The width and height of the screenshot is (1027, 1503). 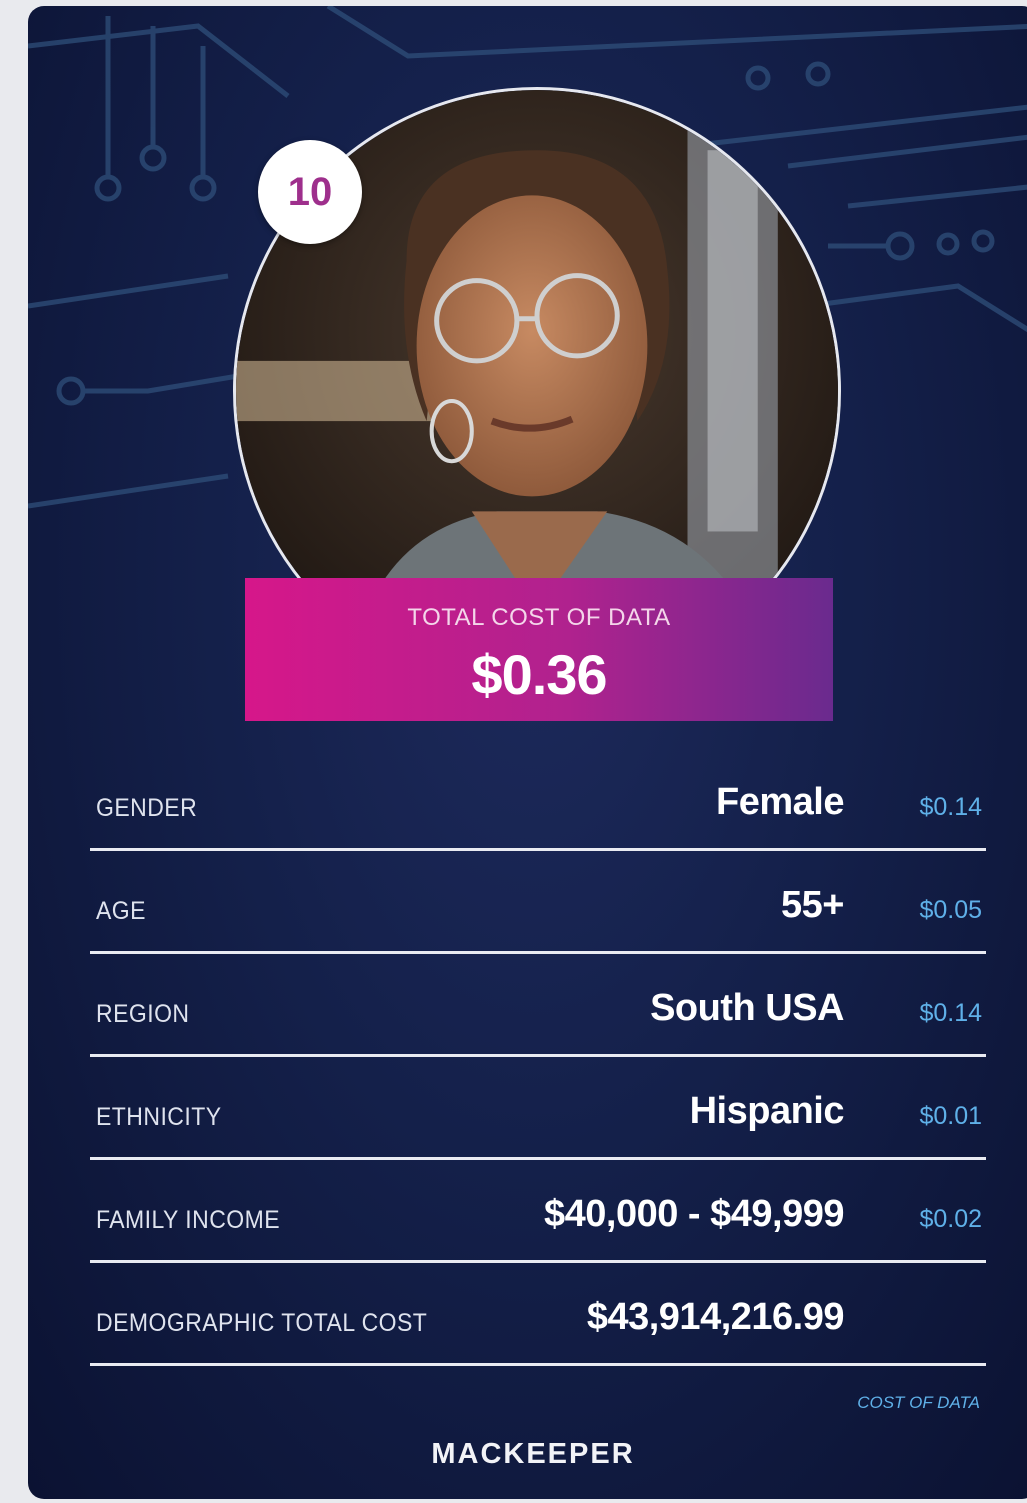 I want to click on row-cost: $0.05, so click(x=950, y=910).